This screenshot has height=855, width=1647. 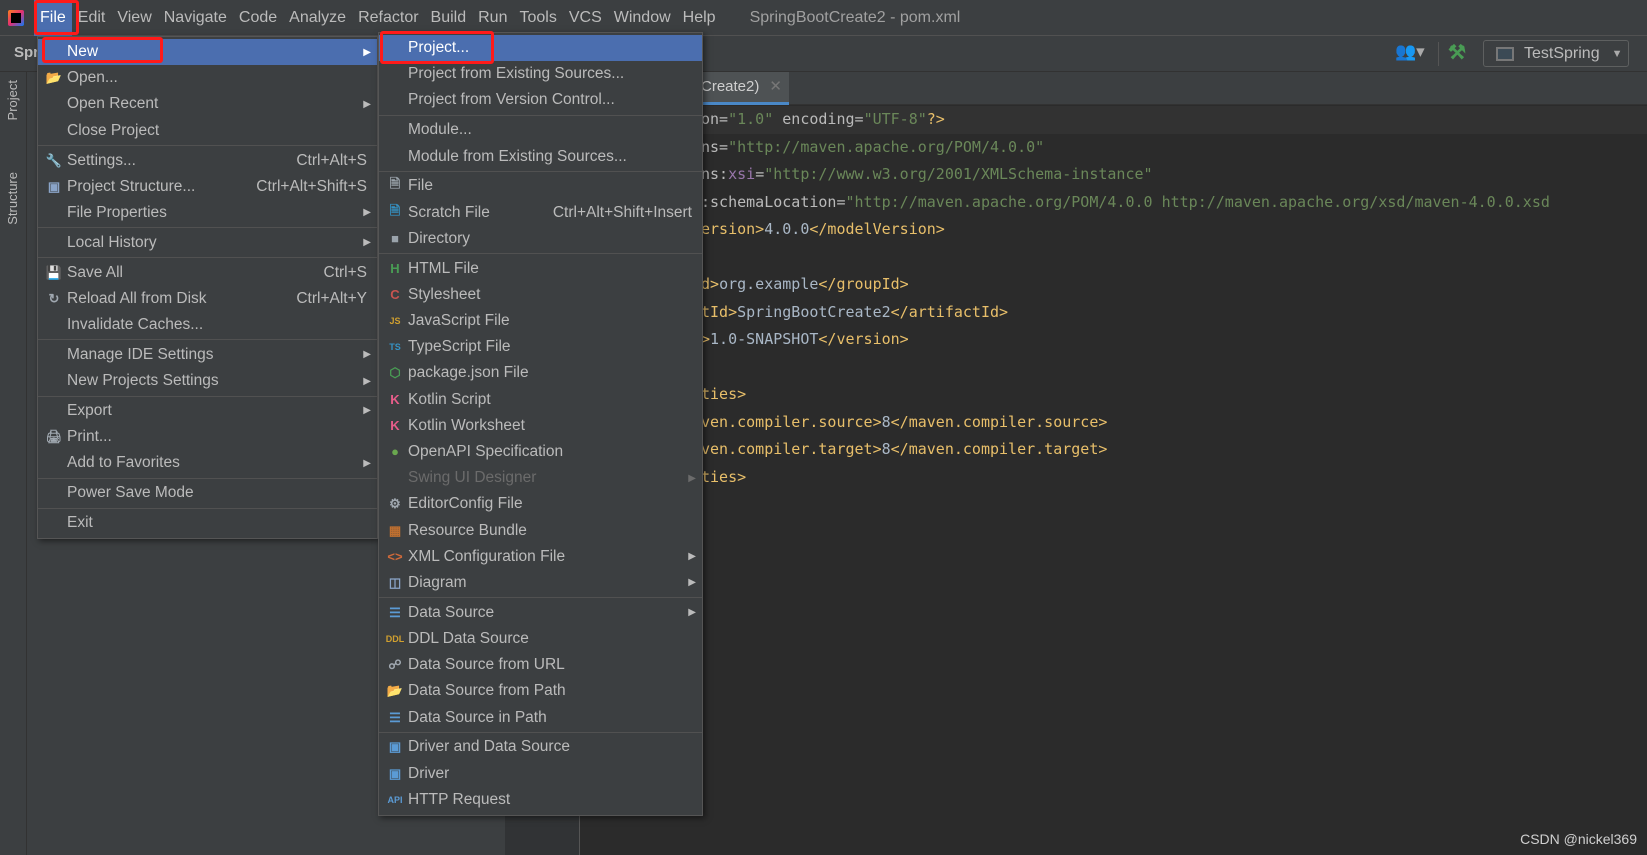 What do you see at coordinates (642, 18) in the screenshot?
I see `menu-window: Window` at bounding box center [642, 18].